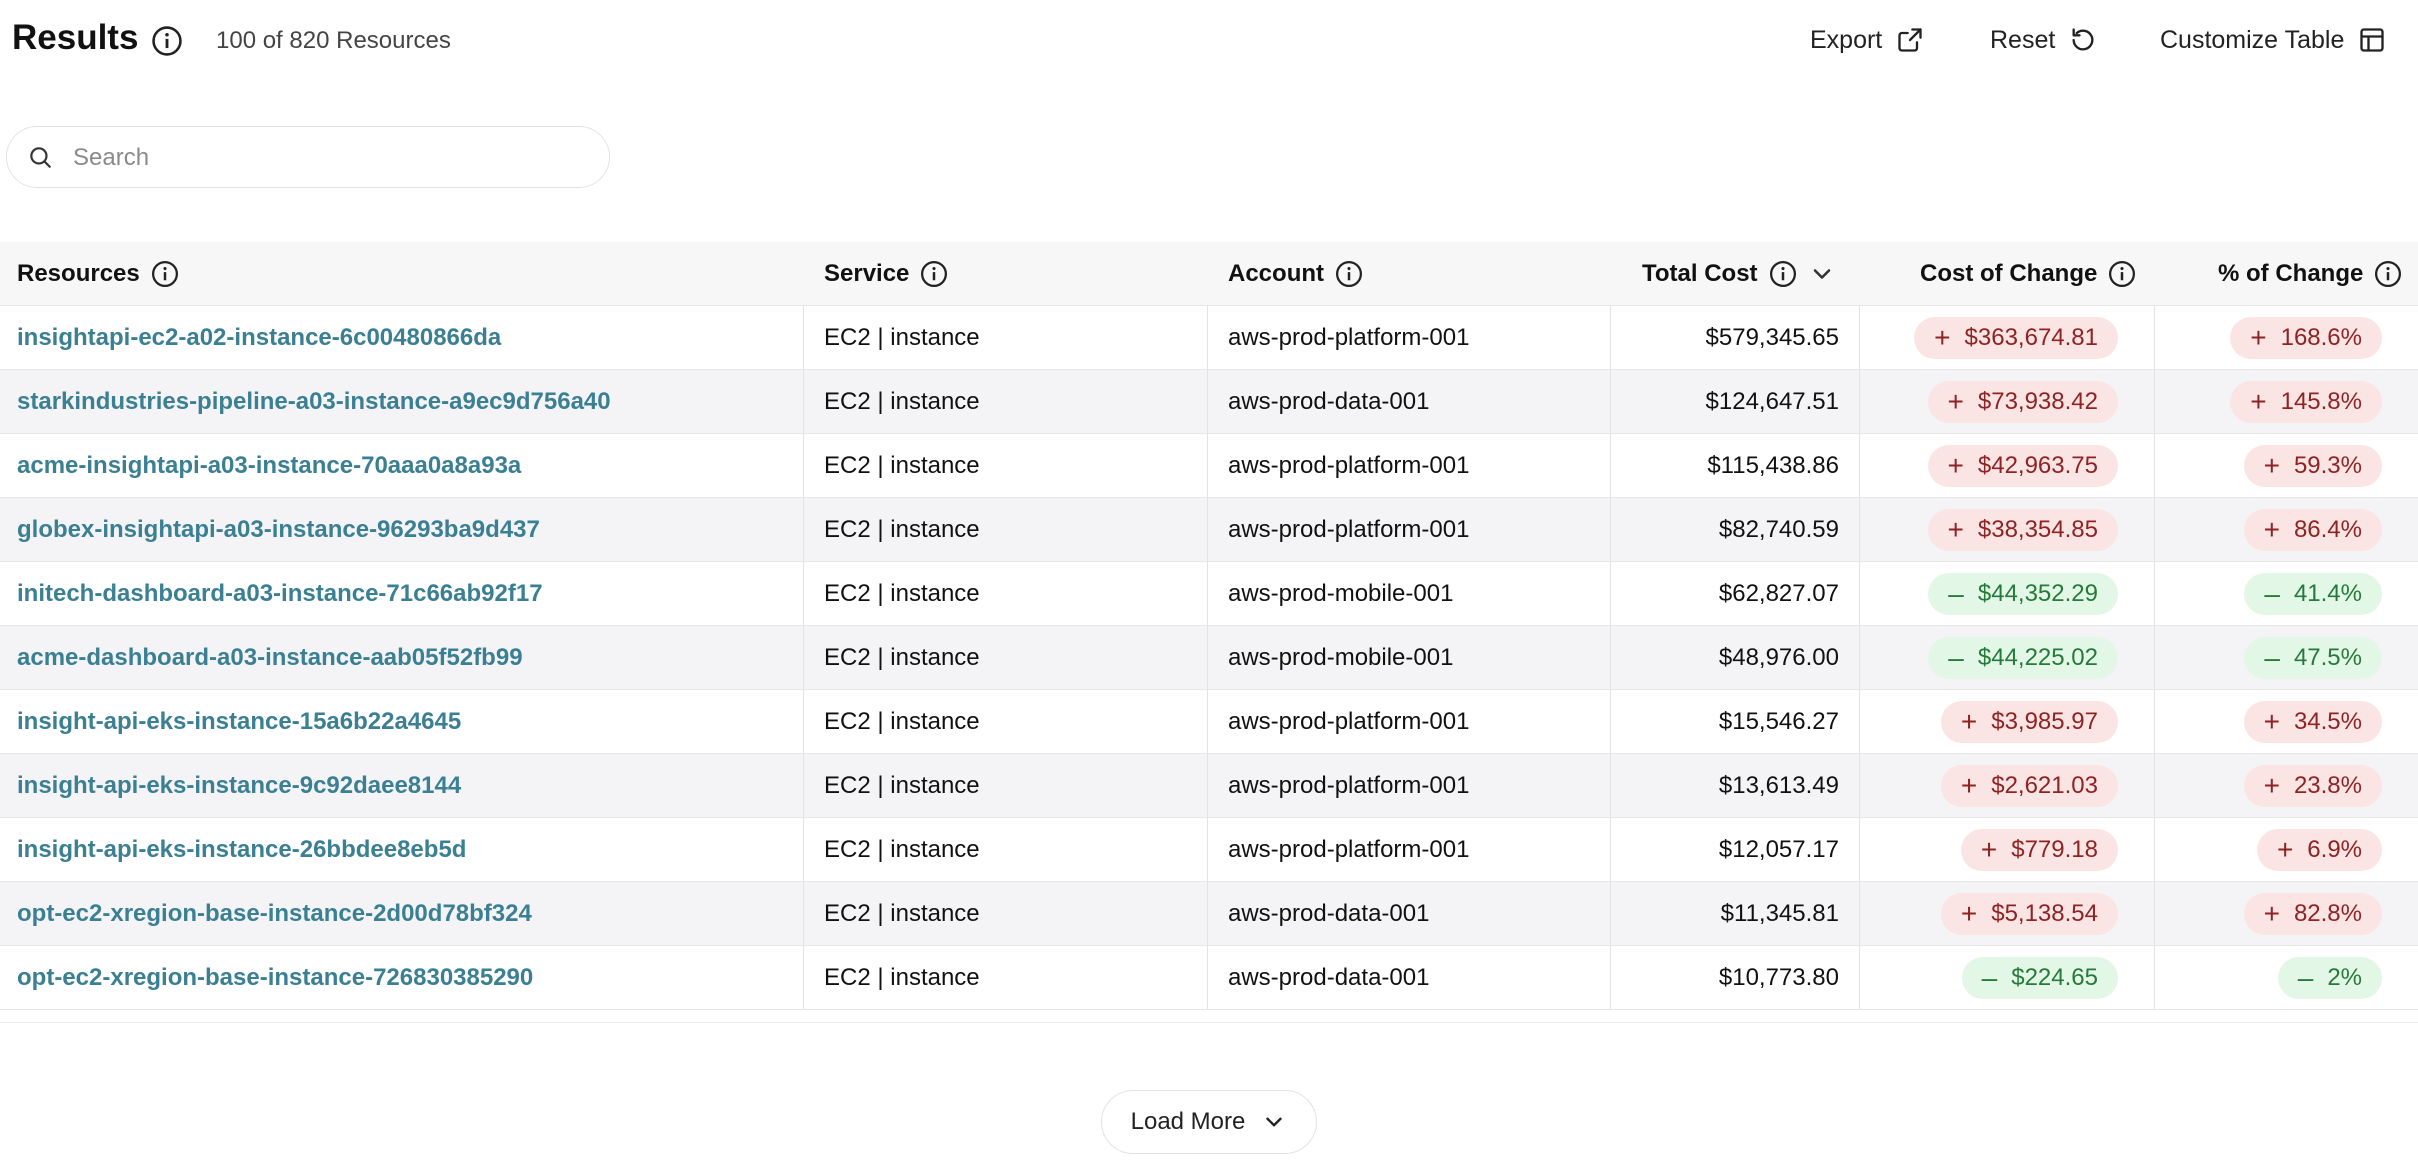  Describe the element at coordinates (2312, 721) in the screenshot. I see `pct-badge: +34.5%` at that location.